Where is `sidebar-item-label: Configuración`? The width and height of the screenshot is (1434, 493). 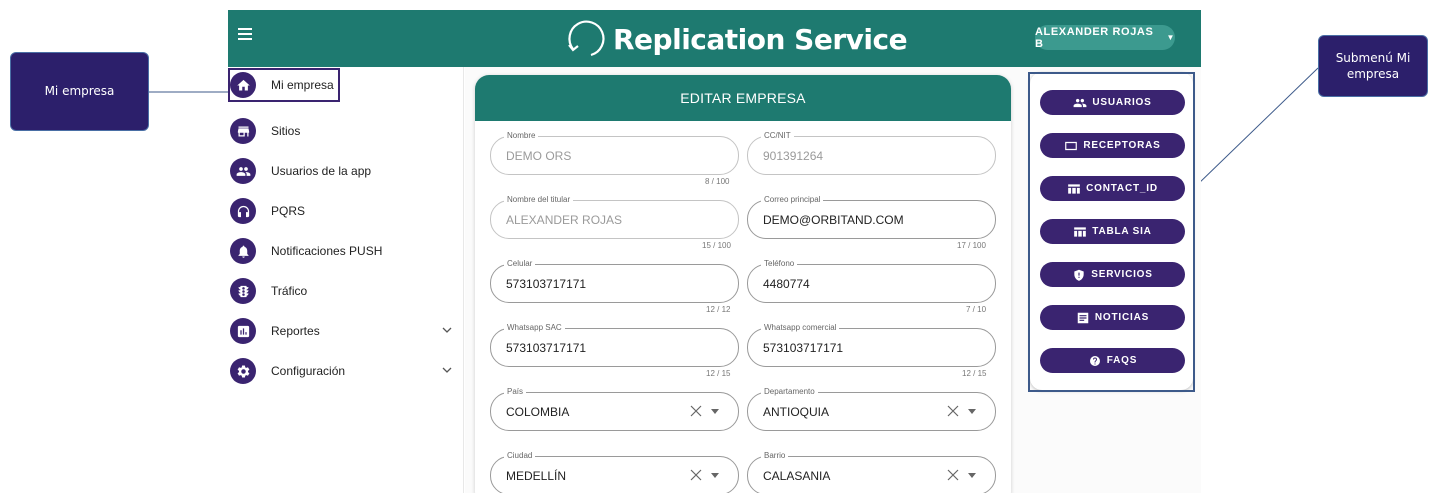 sidebar-item-label: Configuración is located at coordinates (308, 371).